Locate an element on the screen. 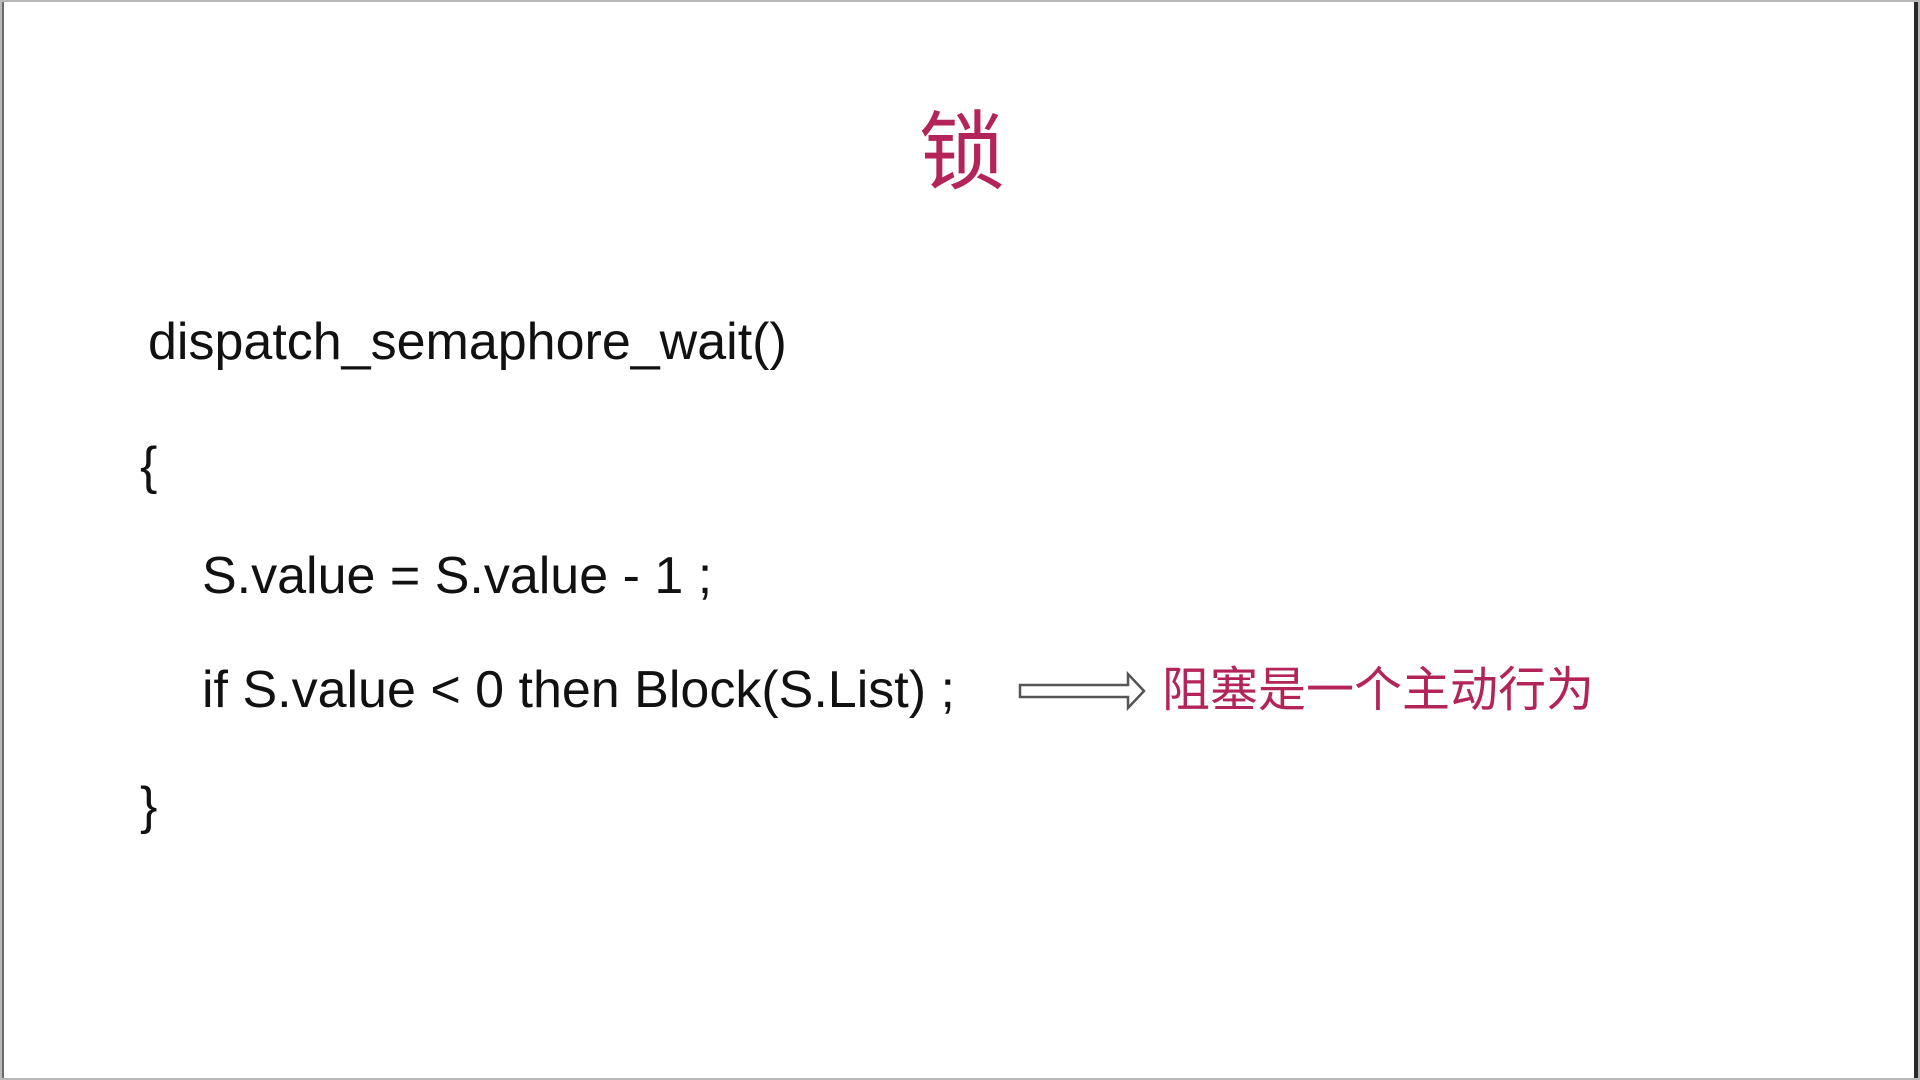 This screenshot has width=1920, height=1080. code-signature: dispatch_semaphore_wait() is located at coordinates (467, 342).